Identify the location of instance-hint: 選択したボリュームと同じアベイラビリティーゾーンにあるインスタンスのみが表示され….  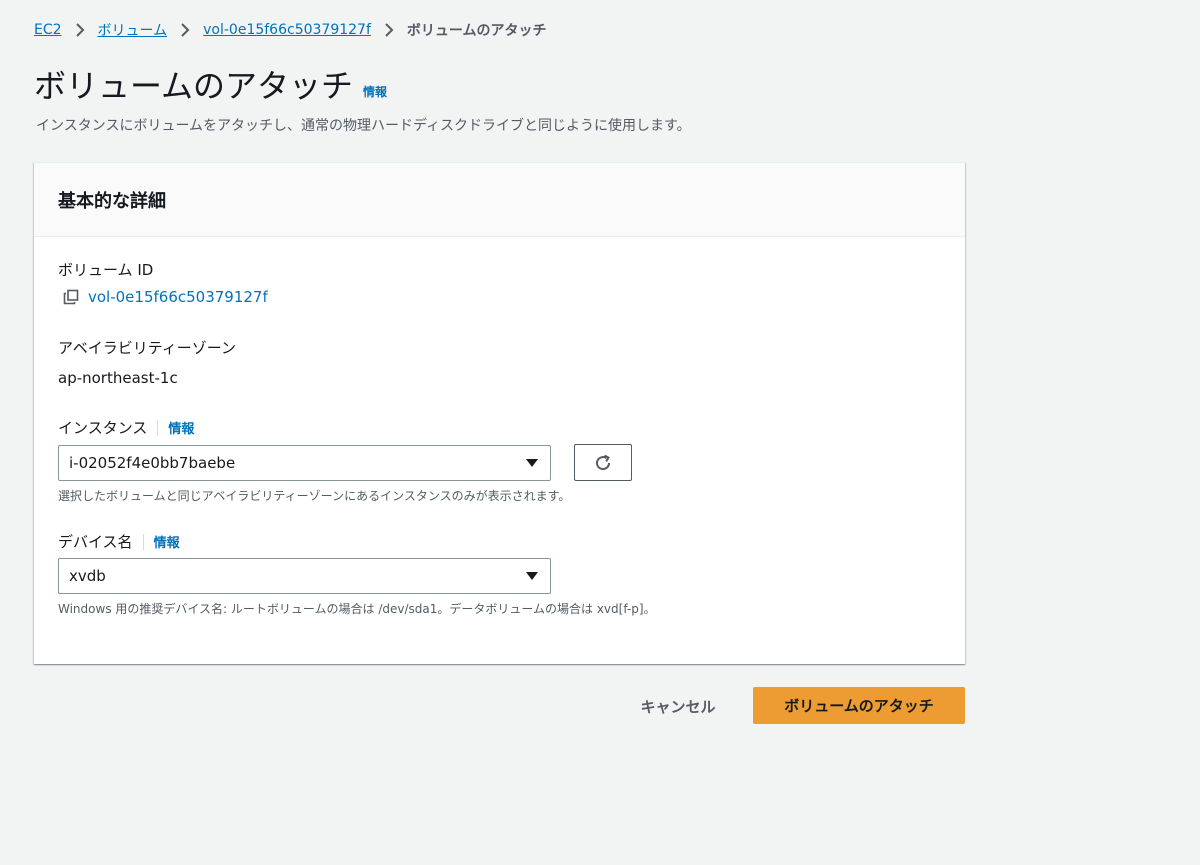
(314, 496).